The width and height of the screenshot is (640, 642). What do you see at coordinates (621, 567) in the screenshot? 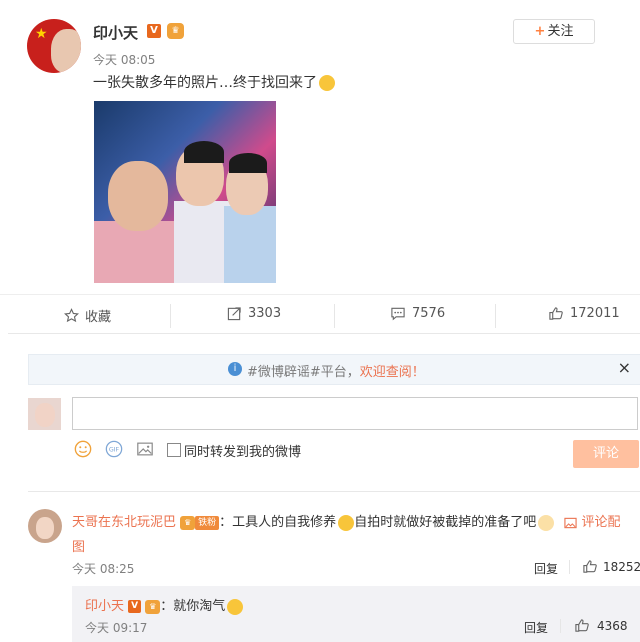
I see `comment-like-count: 18252` at bounding box center [621, 567].